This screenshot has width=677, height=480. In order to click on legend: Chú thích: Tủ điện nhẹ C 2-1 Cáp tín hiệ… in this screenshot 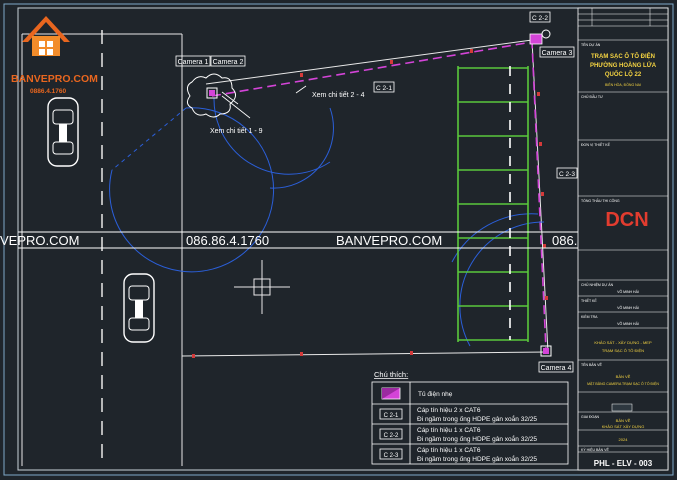, I will do `click(470, 417)`.